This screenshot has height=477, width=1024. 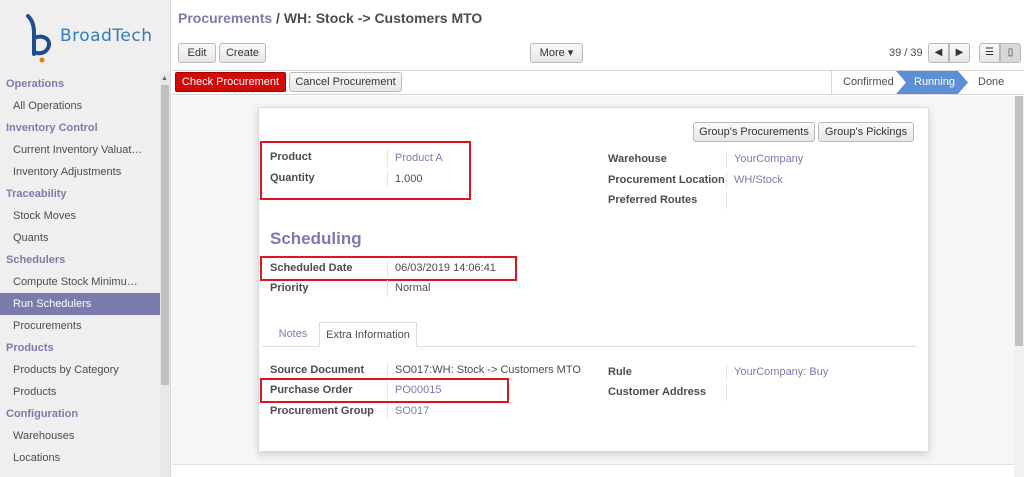 I want to click on form-view-button: ▯, so click(x=1010, y=53).